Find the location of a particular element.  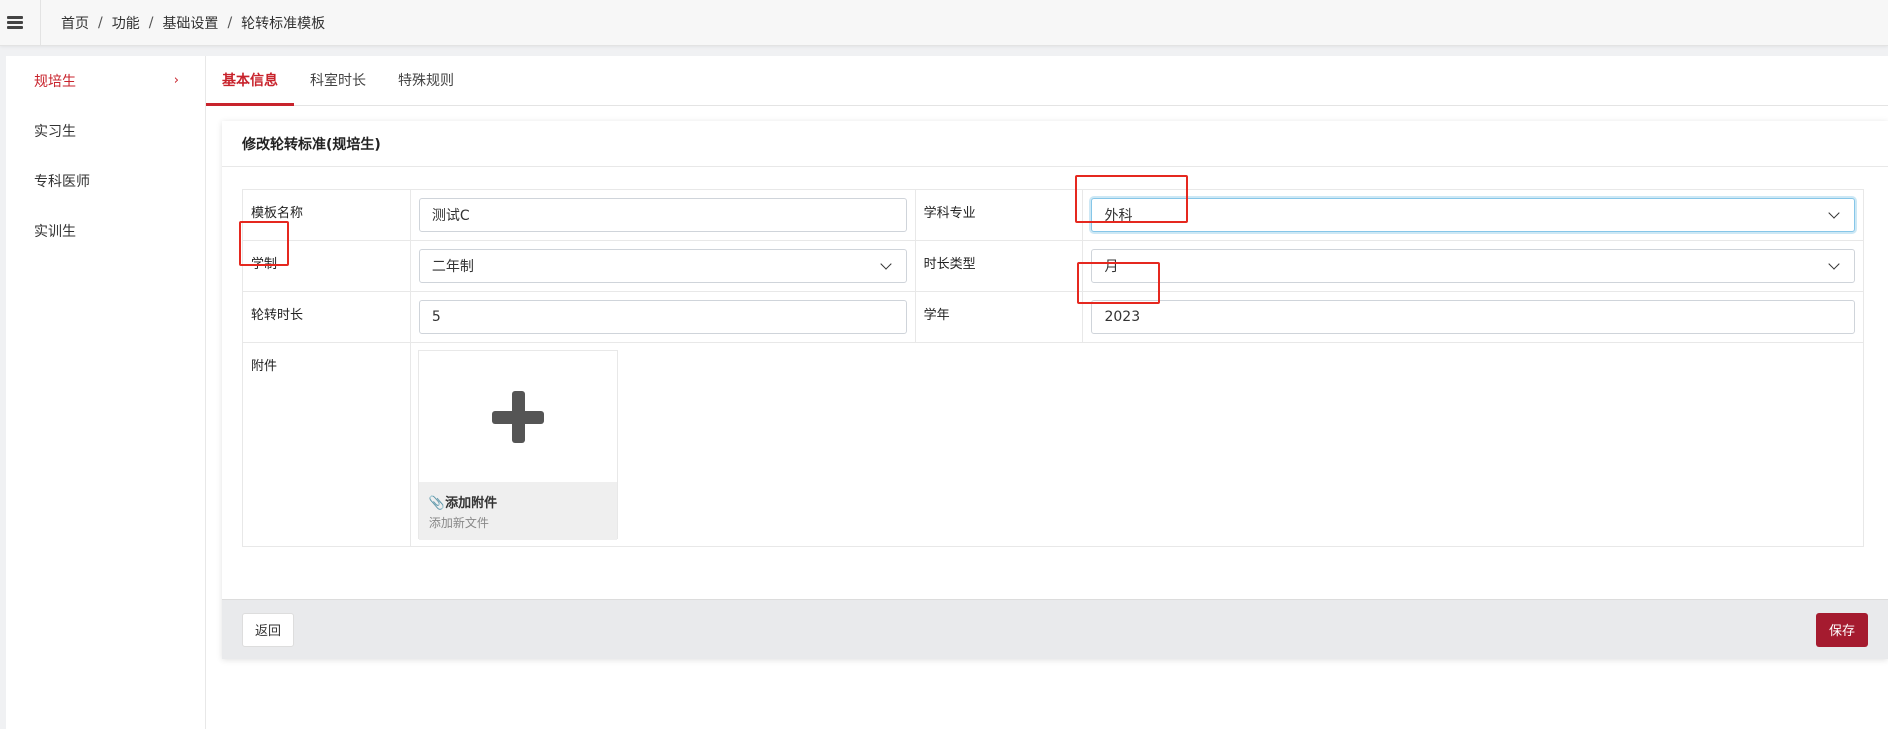

chevron-right-icon: › is located at coordinates (176, 80).